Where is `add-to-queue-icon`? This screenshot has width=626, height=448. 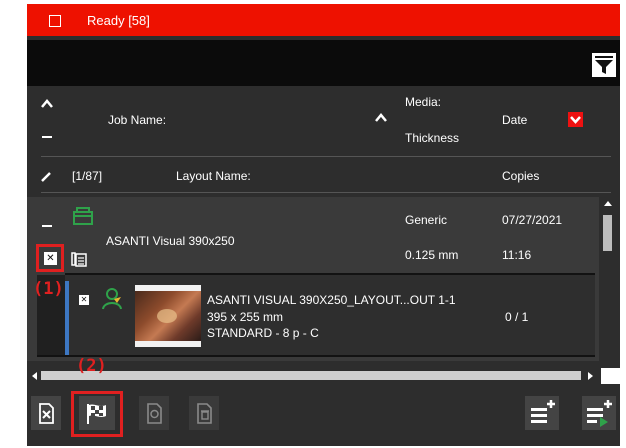
add-to-queue-icon is located at coordinates (599, 413).